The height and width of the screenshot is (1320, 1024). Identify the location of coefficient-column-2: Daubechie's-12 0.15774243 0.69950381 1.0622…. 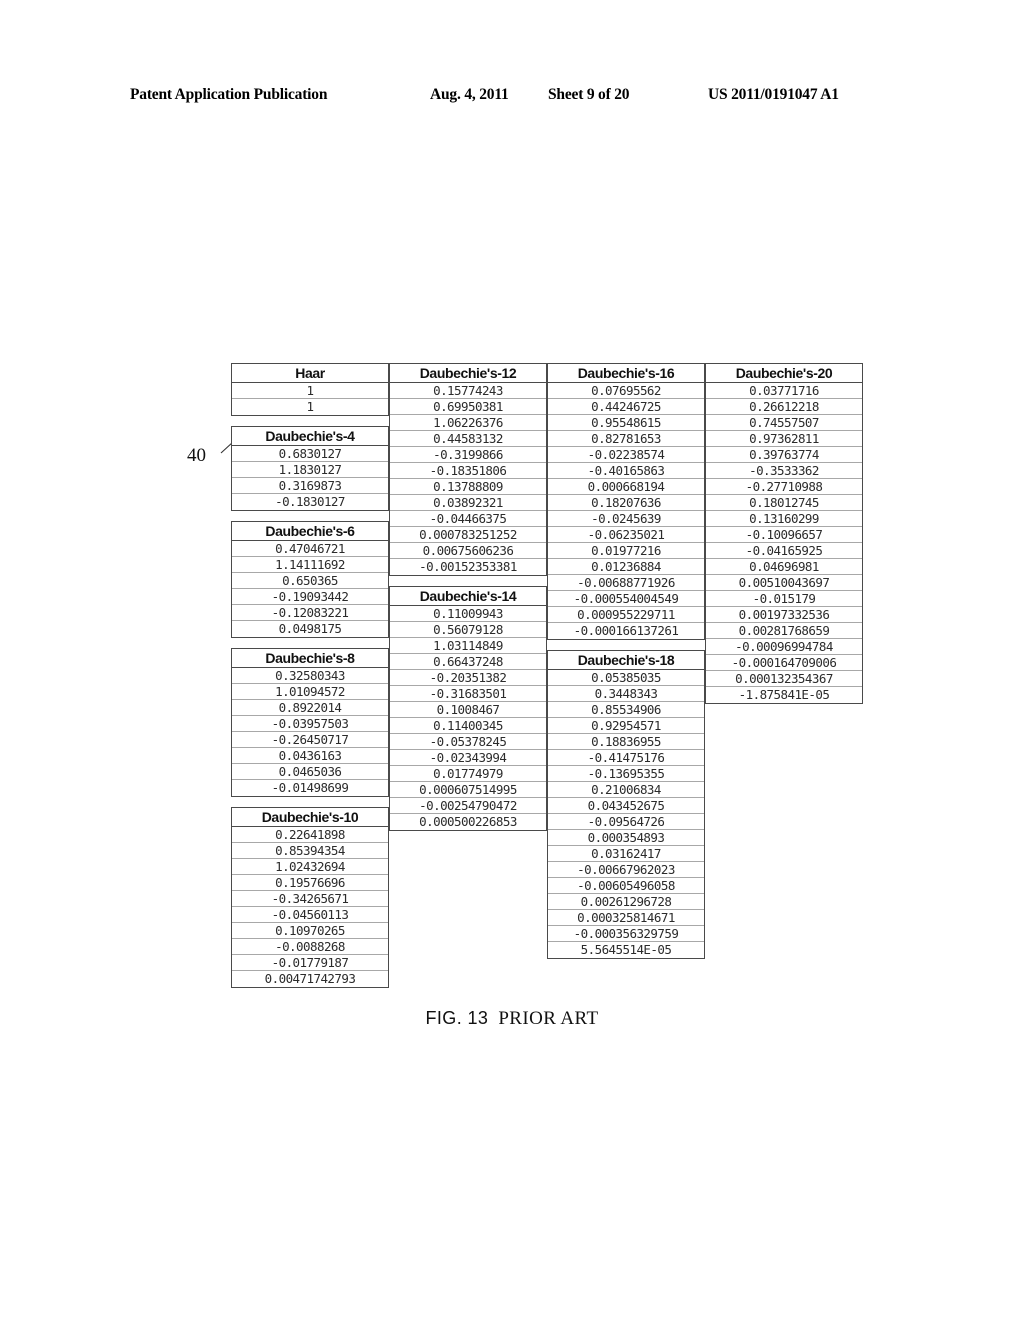
(468, 668).